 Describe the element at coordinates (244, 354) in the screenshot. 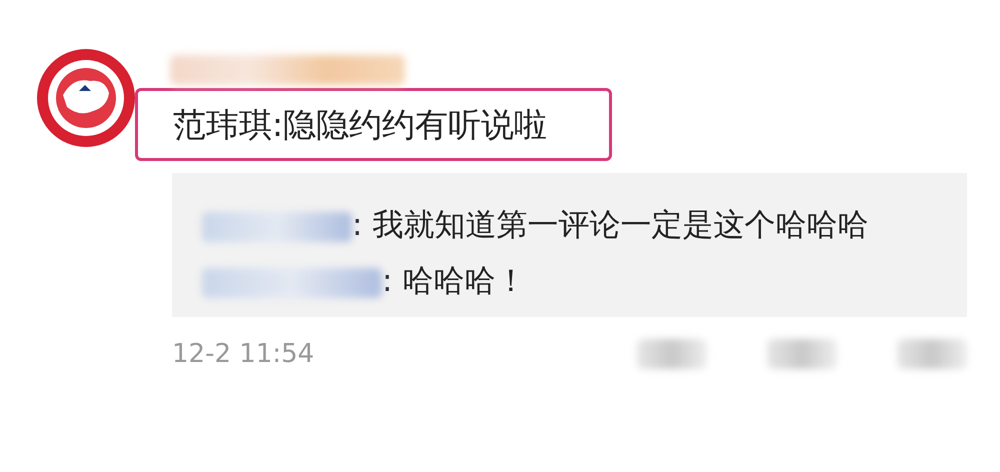

I see `timestamp: 12-2 11:54` at that location.